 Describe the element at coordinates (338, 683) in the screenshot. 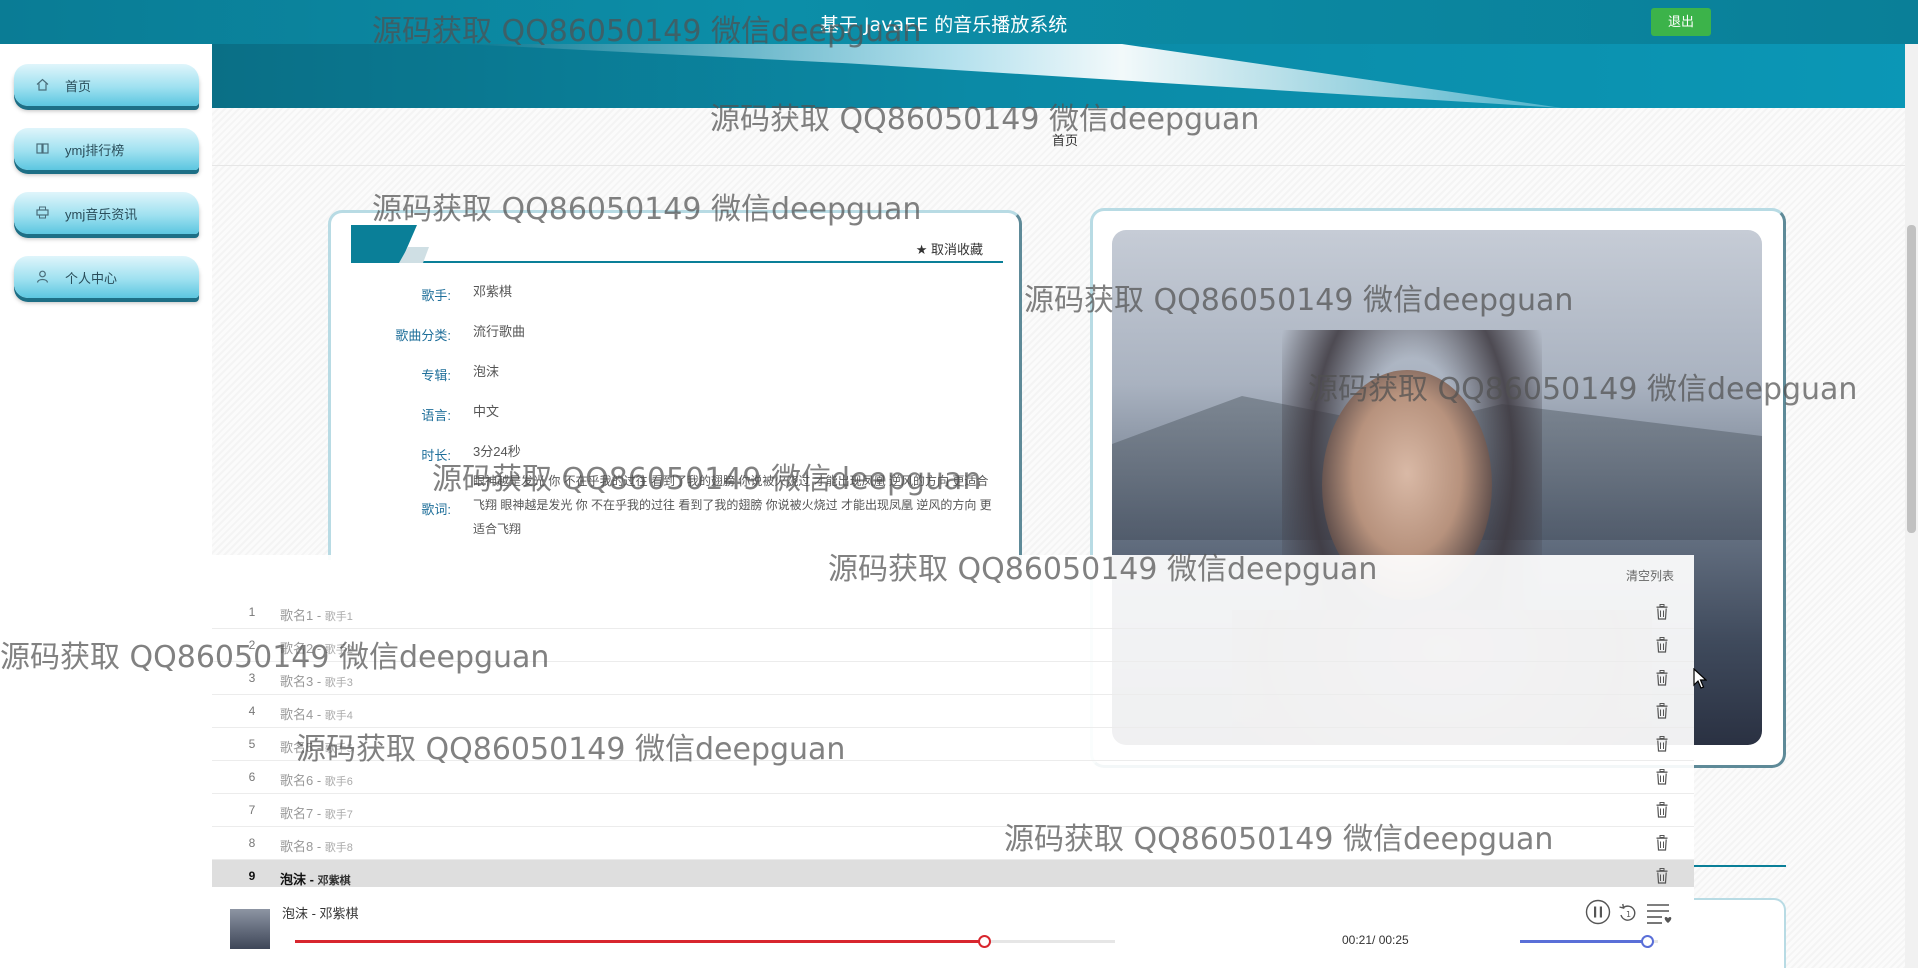

I see `track-artist: 歌手3` at that location.